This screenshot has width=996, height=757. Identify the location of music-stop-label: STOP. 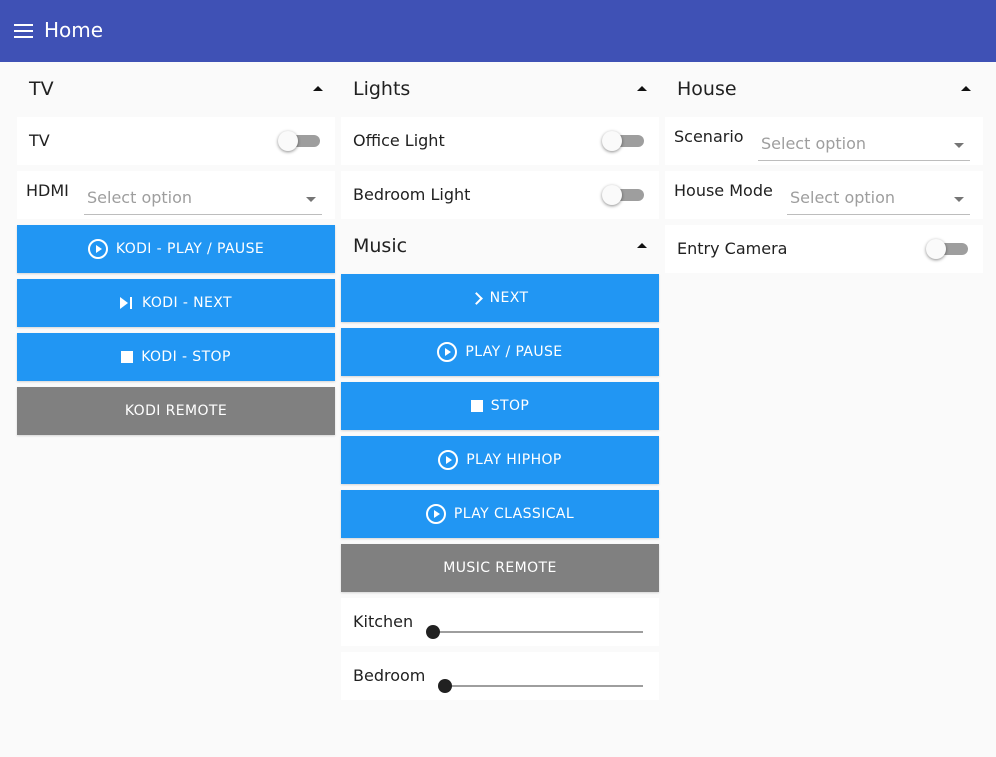
(510, 406).